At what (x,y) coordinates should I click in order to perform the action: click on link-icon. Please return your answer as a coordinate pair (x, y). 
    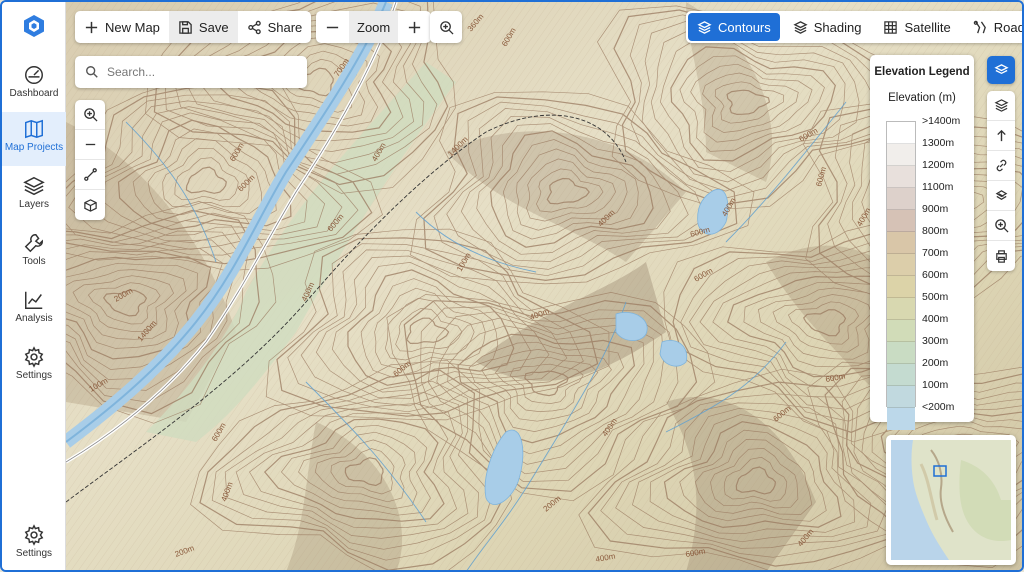
    Looking at the image, I should click on (1001, 165).